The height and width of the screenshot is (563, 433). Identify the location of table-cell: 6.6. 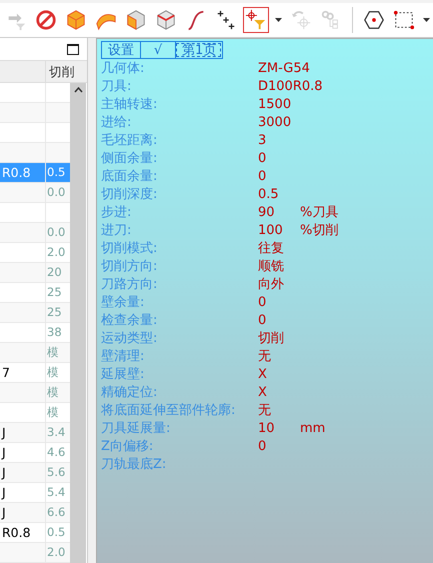
(56, 512).